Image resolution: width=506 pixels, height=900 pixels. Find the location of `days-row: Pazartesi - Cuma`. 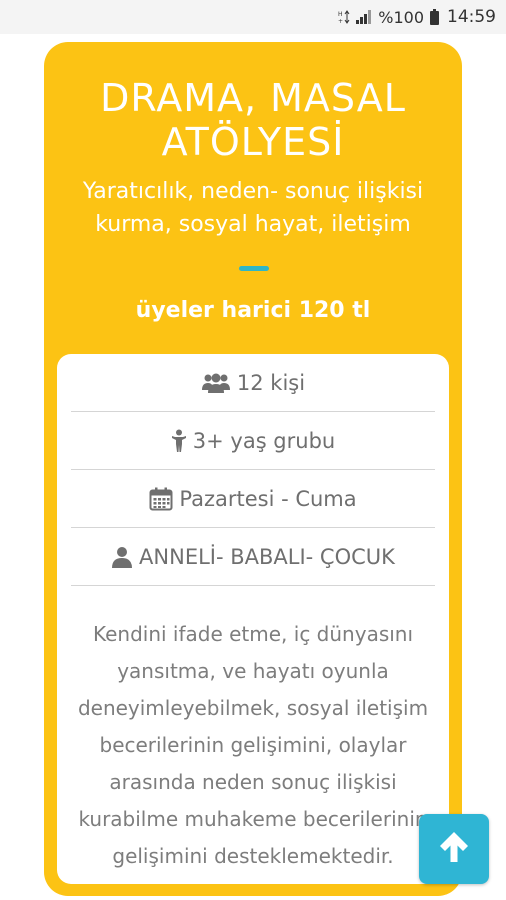

days-row: Pazartesi - Cuma is located at coordinates (253, 499).